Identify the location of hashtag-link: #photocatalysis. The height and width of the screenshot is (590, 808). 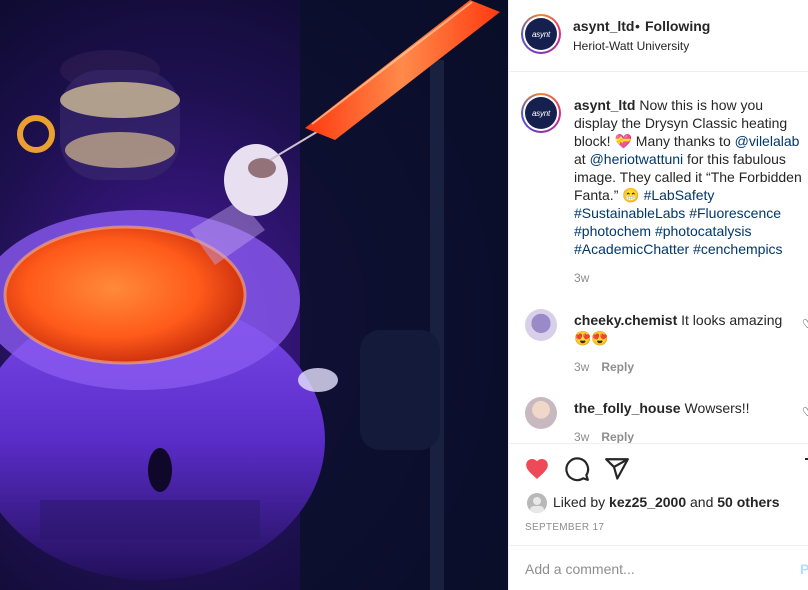
(703, 231).